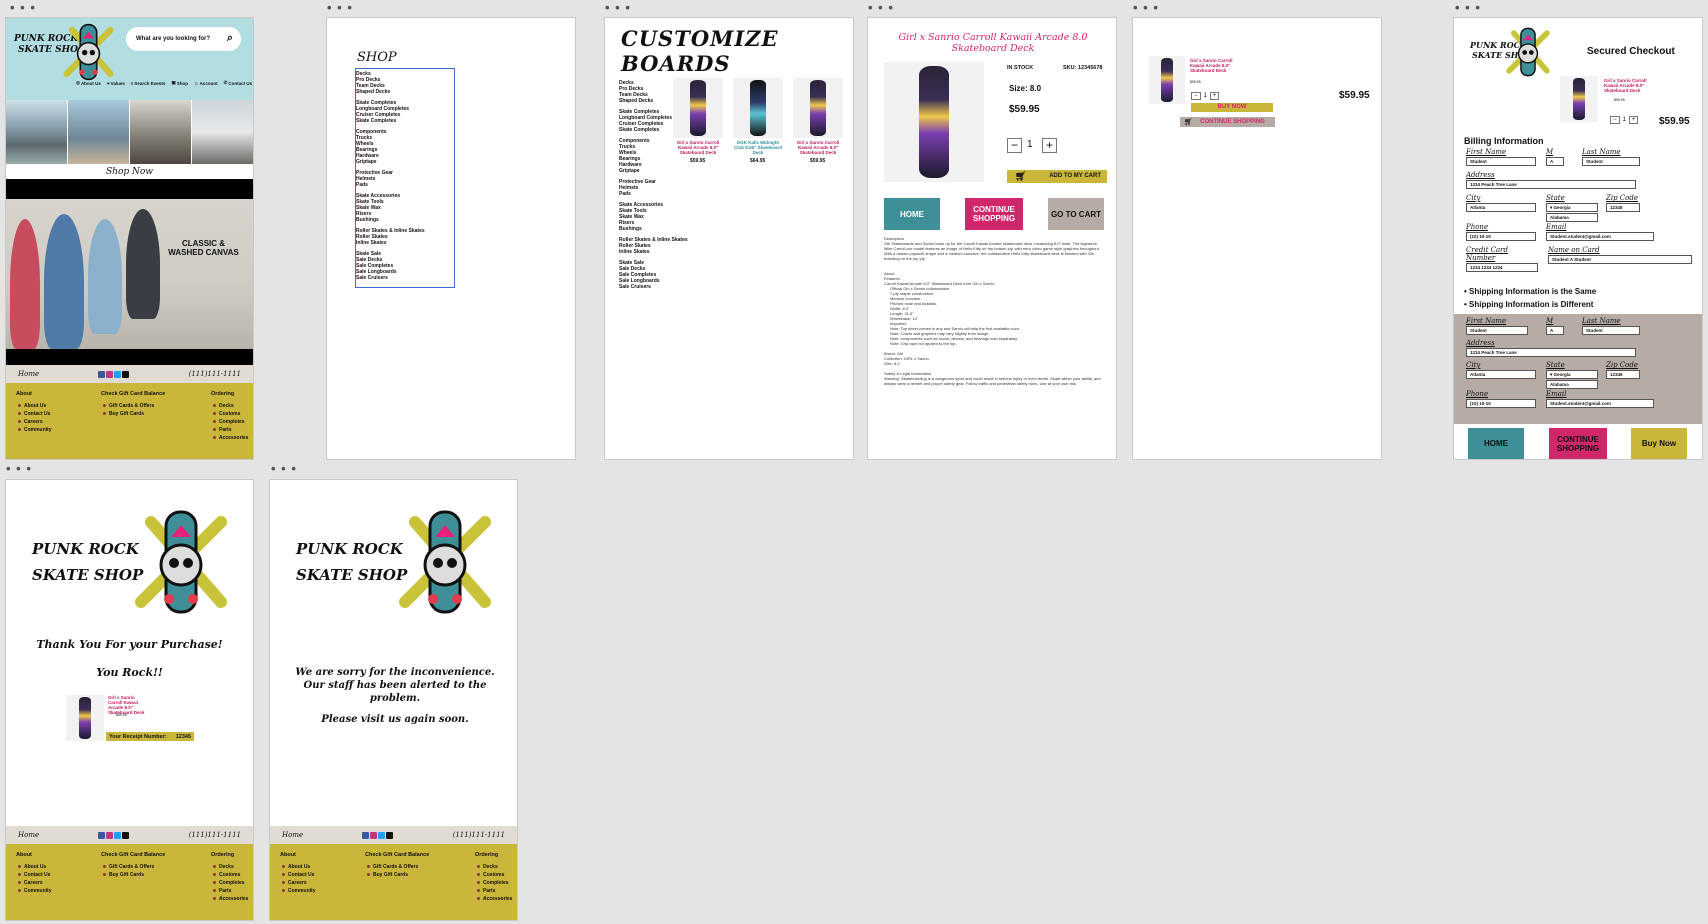  I want to click on search-icon: ⌕, so click(230, 38).